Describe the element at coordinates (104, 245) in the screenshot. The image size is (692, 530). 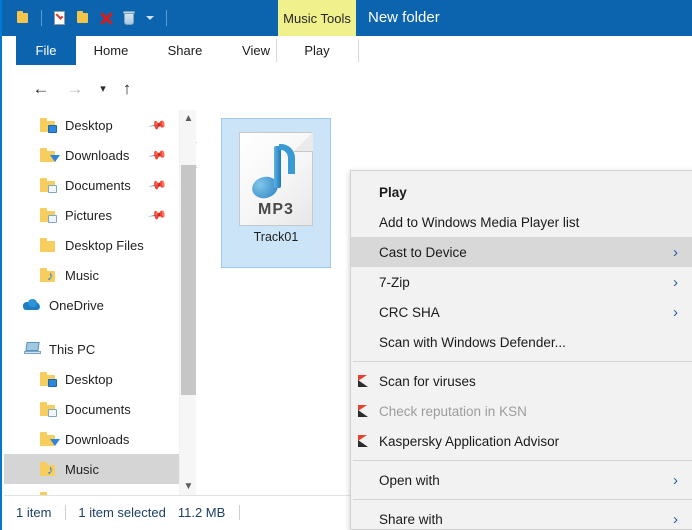
I see `sidebar-item-label: Desktop Files` at that location.